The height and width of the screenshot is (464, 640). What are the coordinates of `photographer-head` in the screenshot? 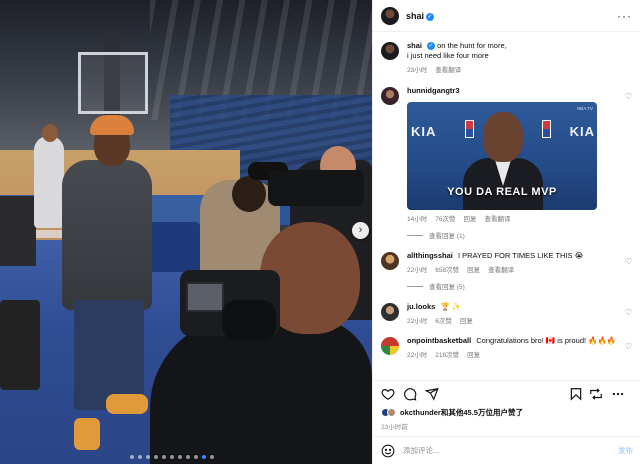 It's located at (249, 194).